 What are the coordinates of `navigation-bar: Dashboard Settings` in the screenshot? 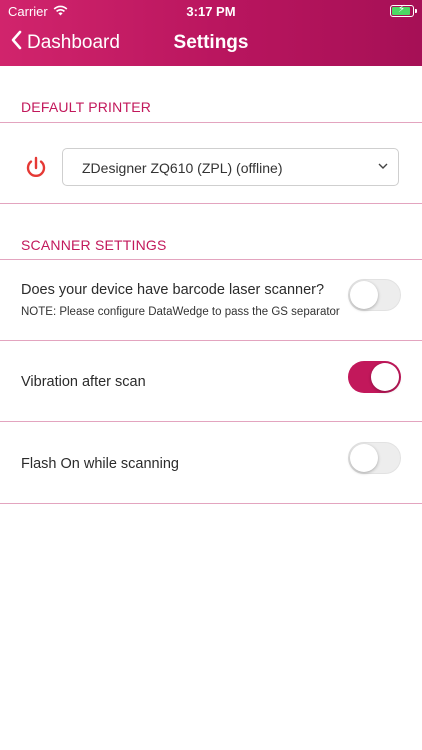 It's located at (211, 44).